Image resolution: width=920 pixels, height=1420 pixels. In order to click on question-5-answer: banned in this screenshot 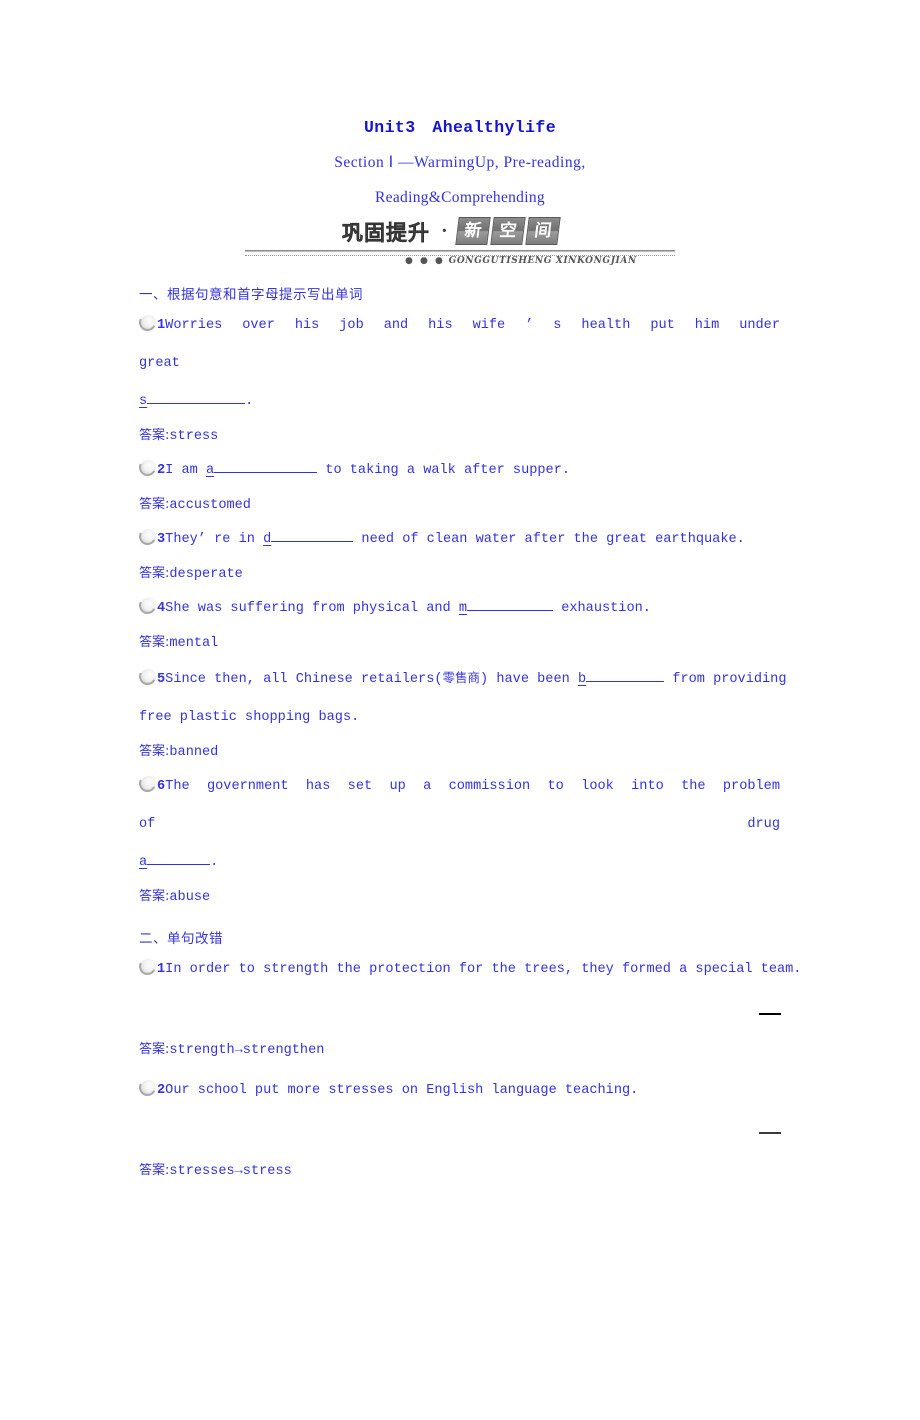, I will do `click(194, 752)`.